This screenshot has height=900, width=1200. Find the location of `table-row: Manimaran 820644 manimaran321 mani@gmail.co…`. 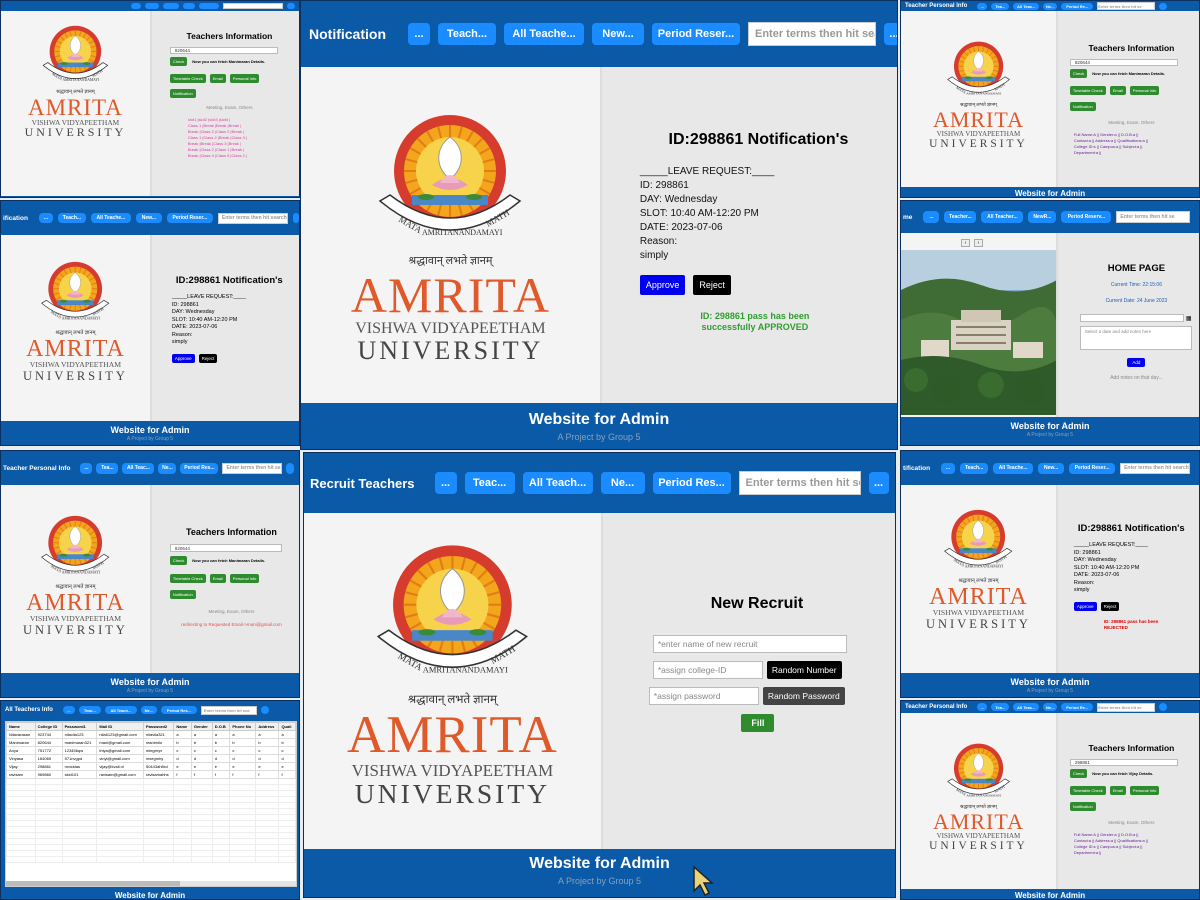

table-row: Manimaran 820644 manimaran321 mani@gmail.co… is located at coordinates (151, 742).